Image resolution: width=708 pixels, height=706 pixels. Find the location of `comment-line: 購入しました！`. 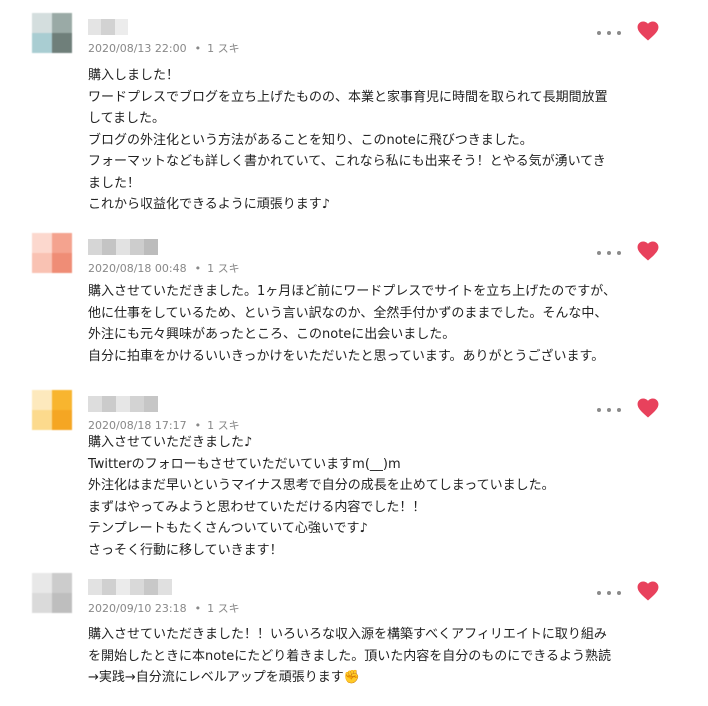

comment-line: 購入しました！ is located at coordinates (134, 75).